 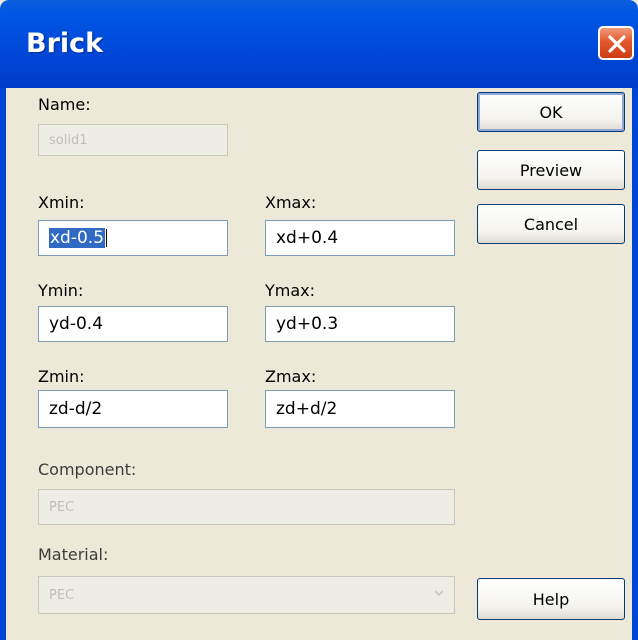 I want to click on close-x-icon, so click(x=617, y=44).